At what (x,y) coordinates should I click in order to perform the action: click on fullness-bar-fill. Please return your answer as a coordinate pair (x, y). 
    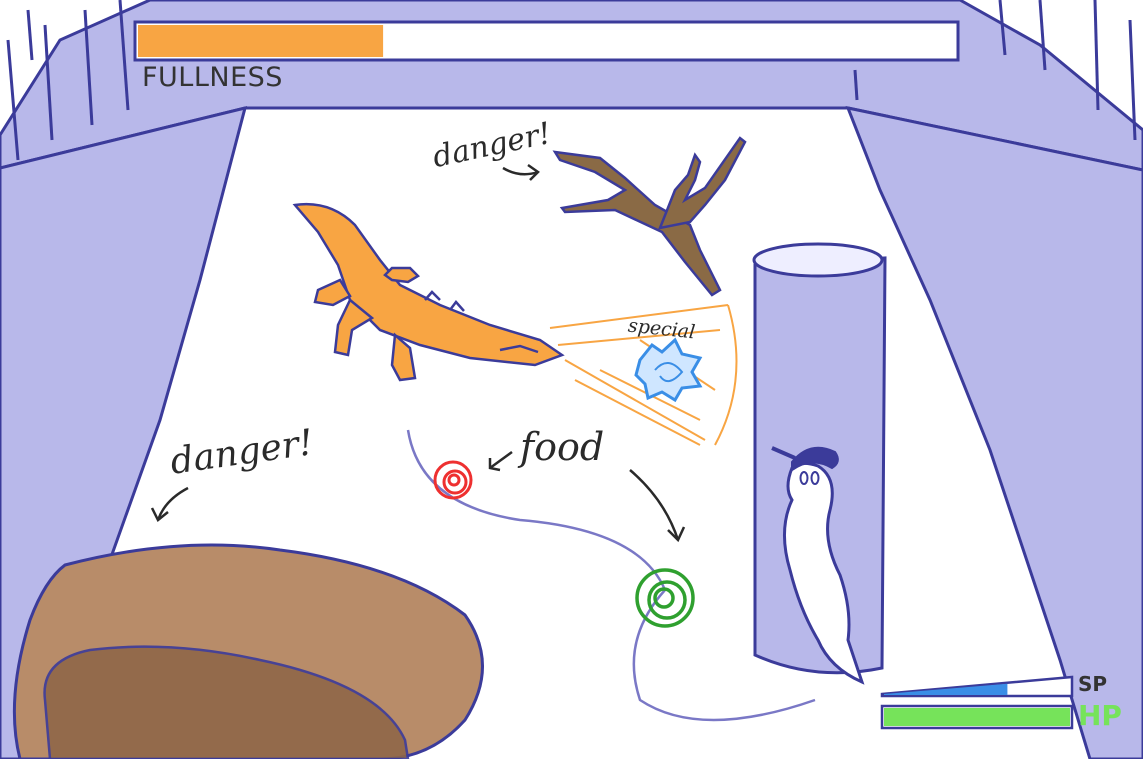
    Looking at the image, I should click on (261, 41).